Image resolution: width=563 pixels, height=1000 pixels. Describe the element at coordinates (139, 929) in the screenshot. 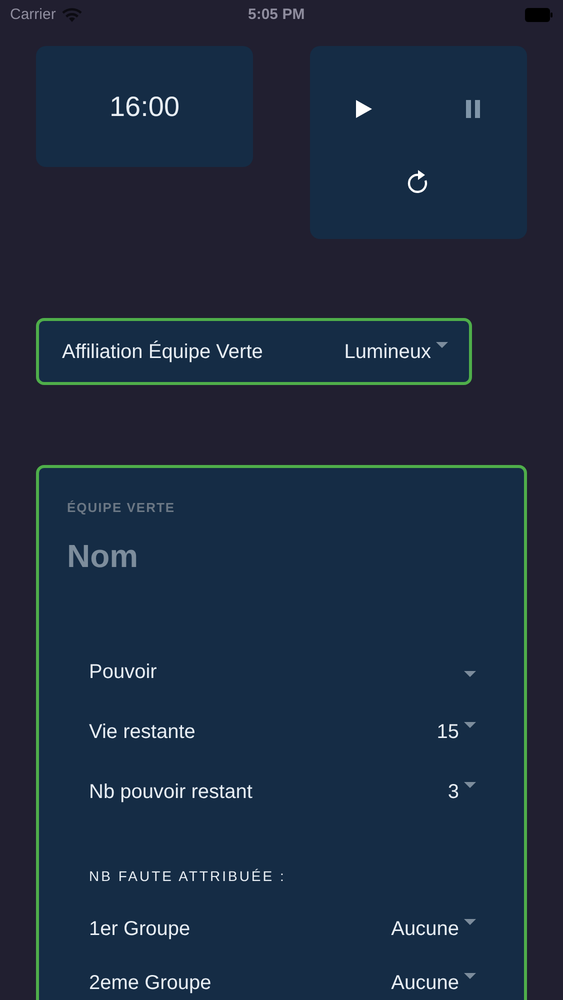

I see `field-label: 1er Groupe` at that location.